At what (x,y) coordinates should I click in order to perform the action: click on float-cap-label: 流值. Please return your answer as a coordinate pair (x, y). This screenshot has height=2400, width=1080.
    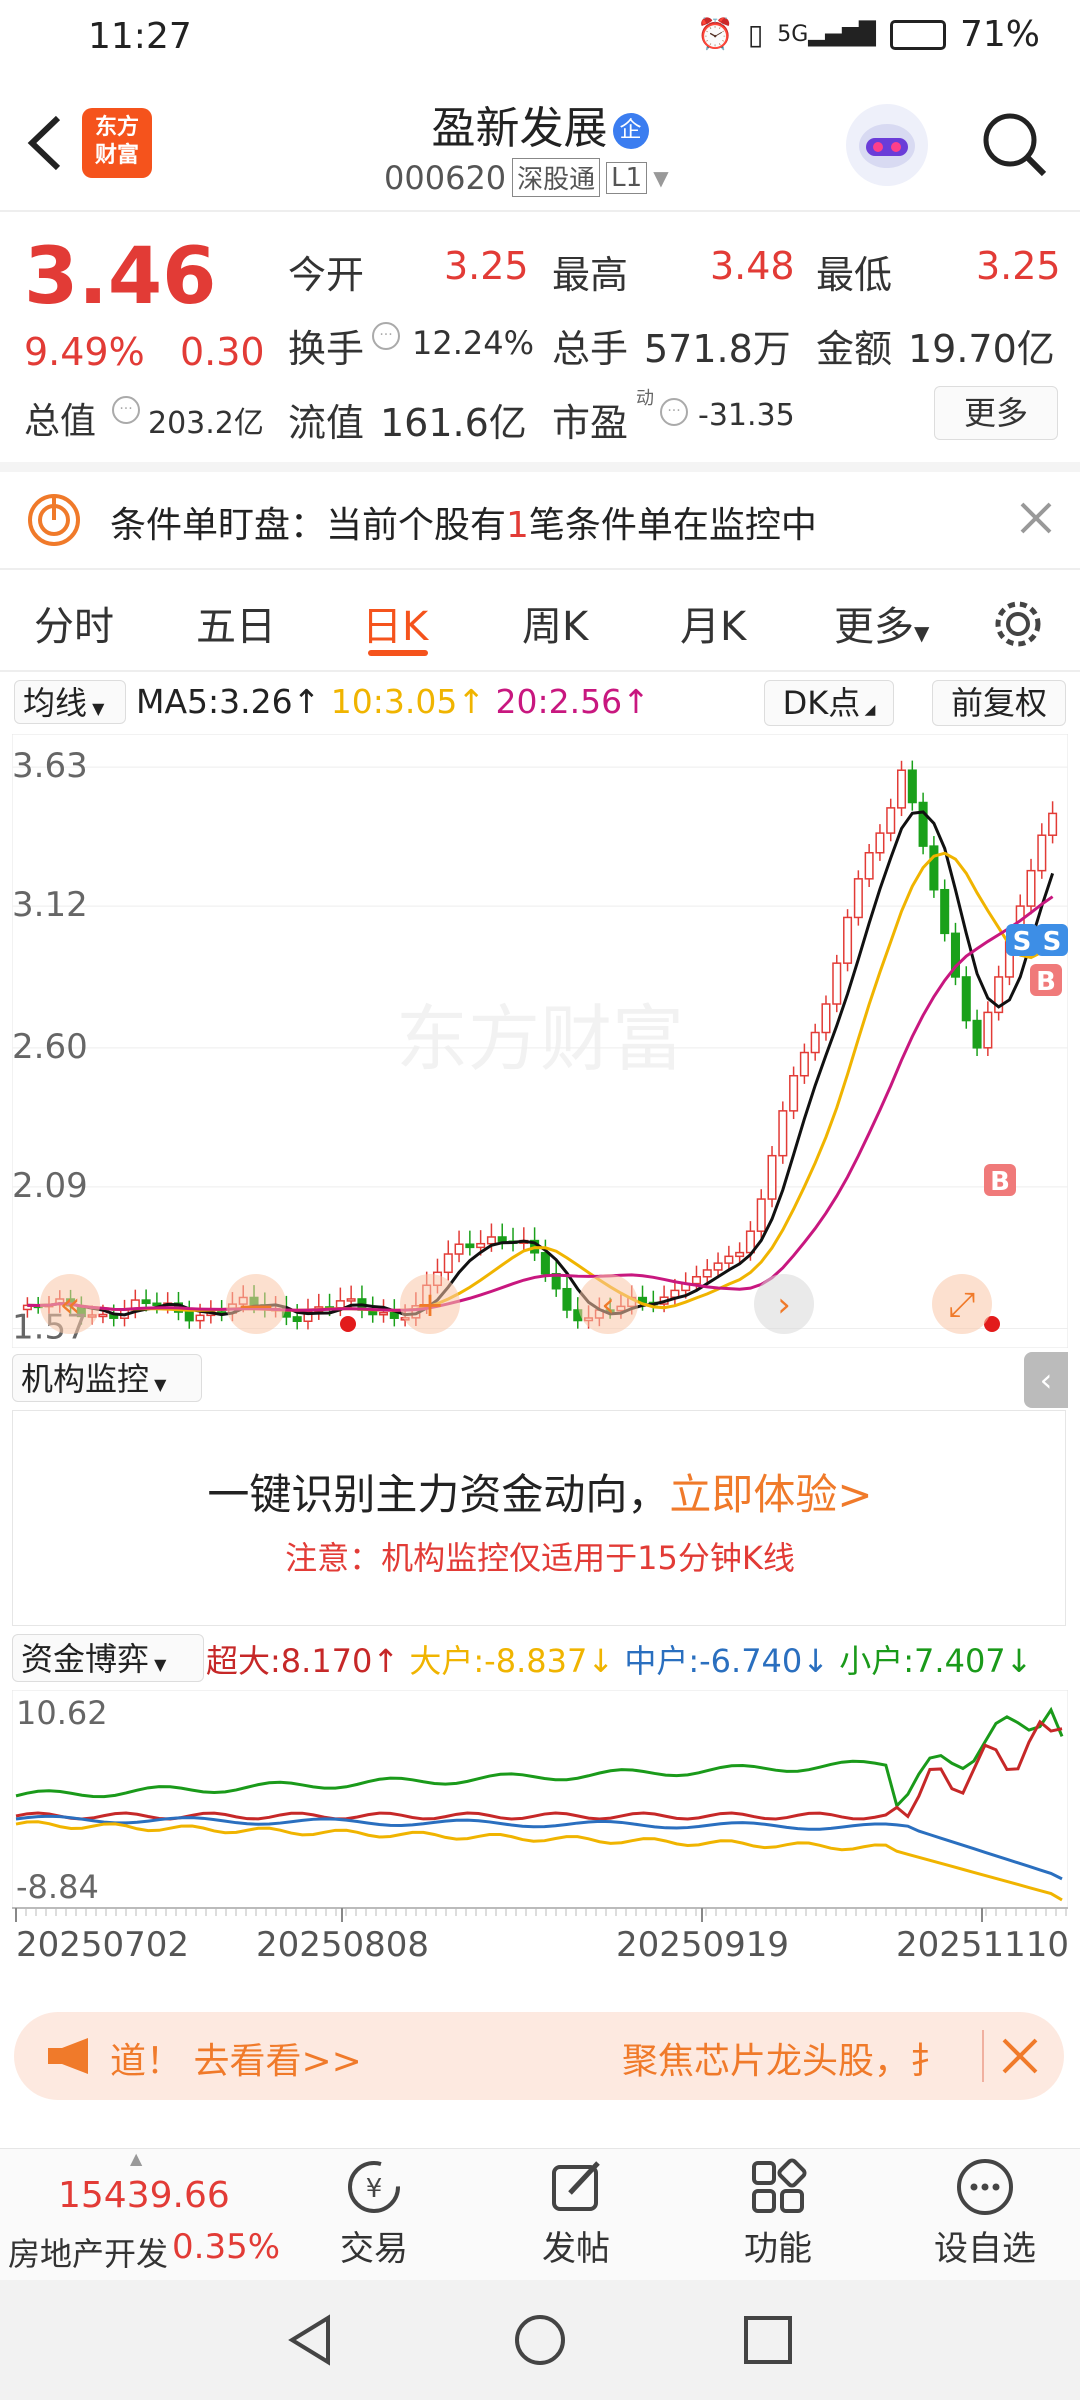
    Looking at the image, I should click on (326, 423).